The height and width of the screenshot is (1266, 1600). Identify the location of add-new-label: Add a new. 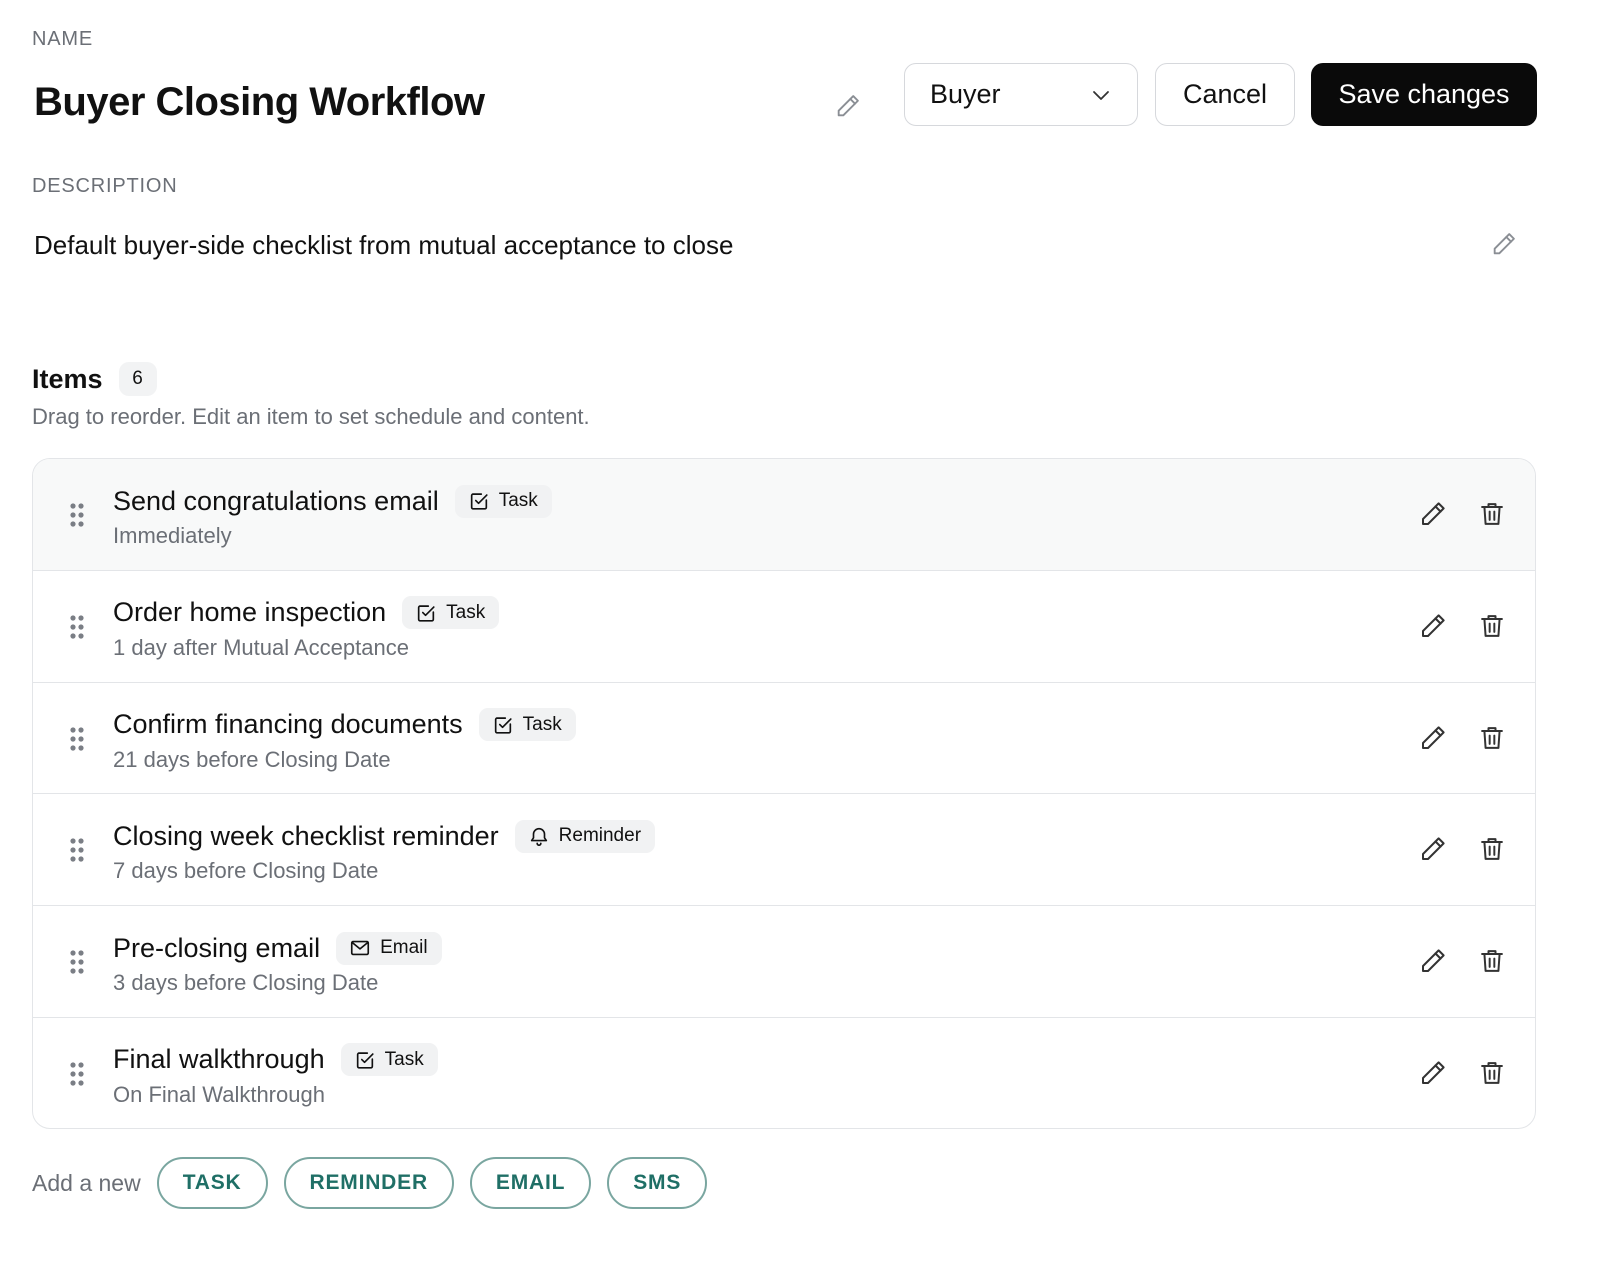
(86, 1182).